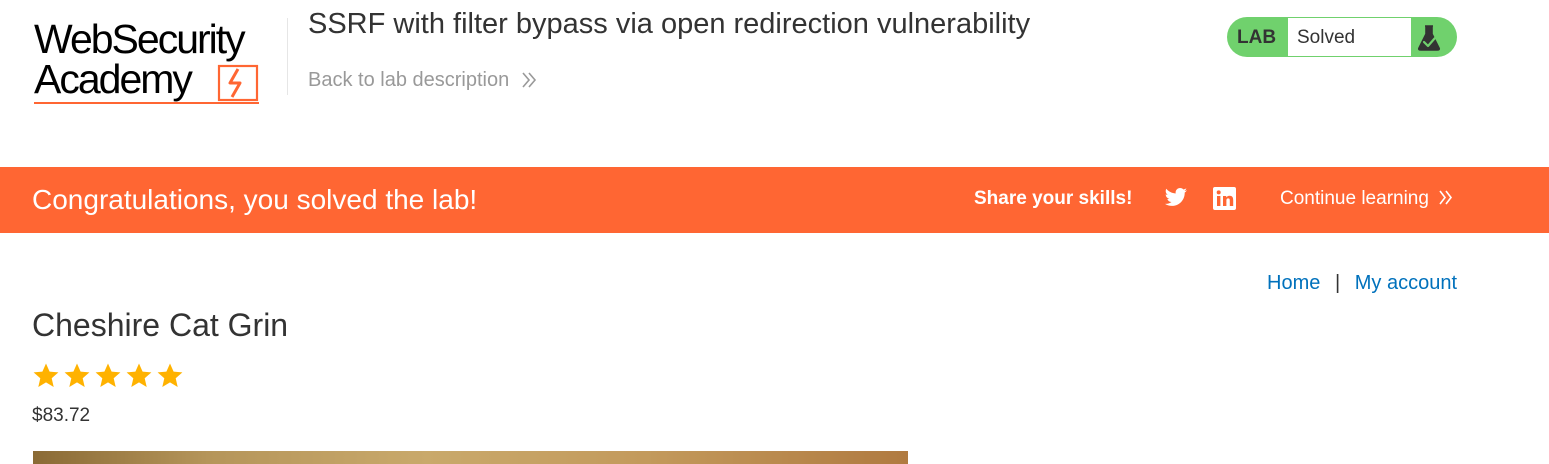  What do you see at coordinates (470, 457) in the screenshot?
I see `product-image` at bounding box center [470, 457].